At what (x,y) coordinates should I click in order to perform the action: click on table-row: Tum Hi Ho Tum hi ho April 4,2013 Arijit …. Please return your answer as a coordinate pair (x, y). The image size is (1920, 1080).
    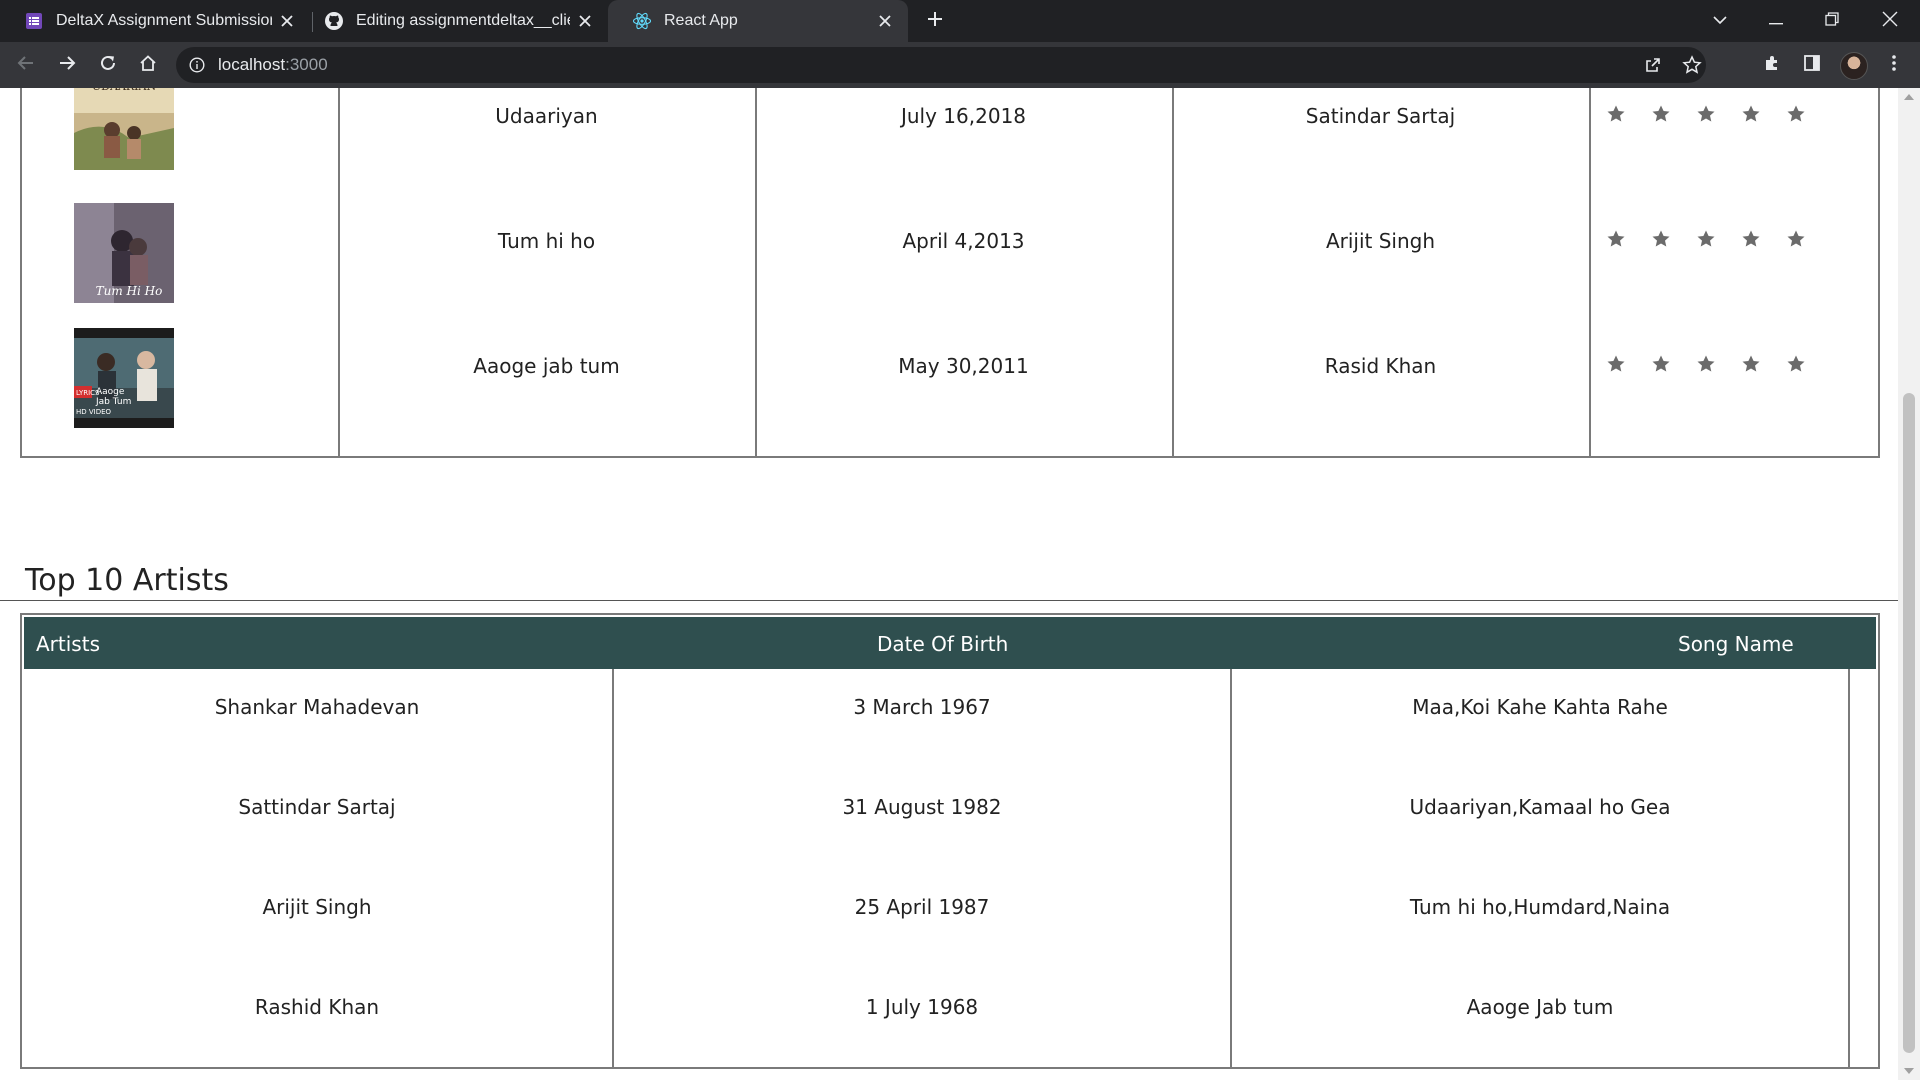
    Looking at the image, I should click on (950, 265).